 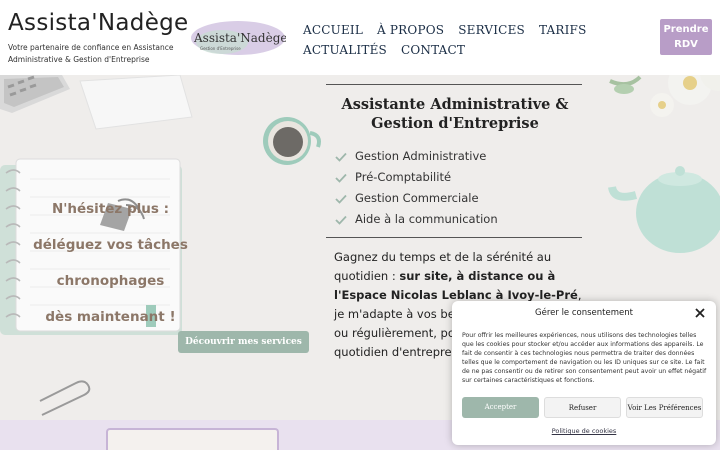 What do you see at coordinates (220, 48) in the screenshot?
I see `logo-subtext: Gestion d'Entreprise` at bounding box center [220, 48].